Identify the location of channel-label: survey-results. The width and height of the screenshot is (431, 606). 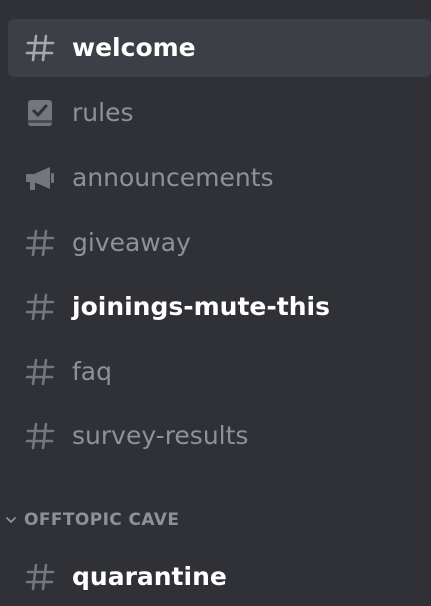
(160, 435).